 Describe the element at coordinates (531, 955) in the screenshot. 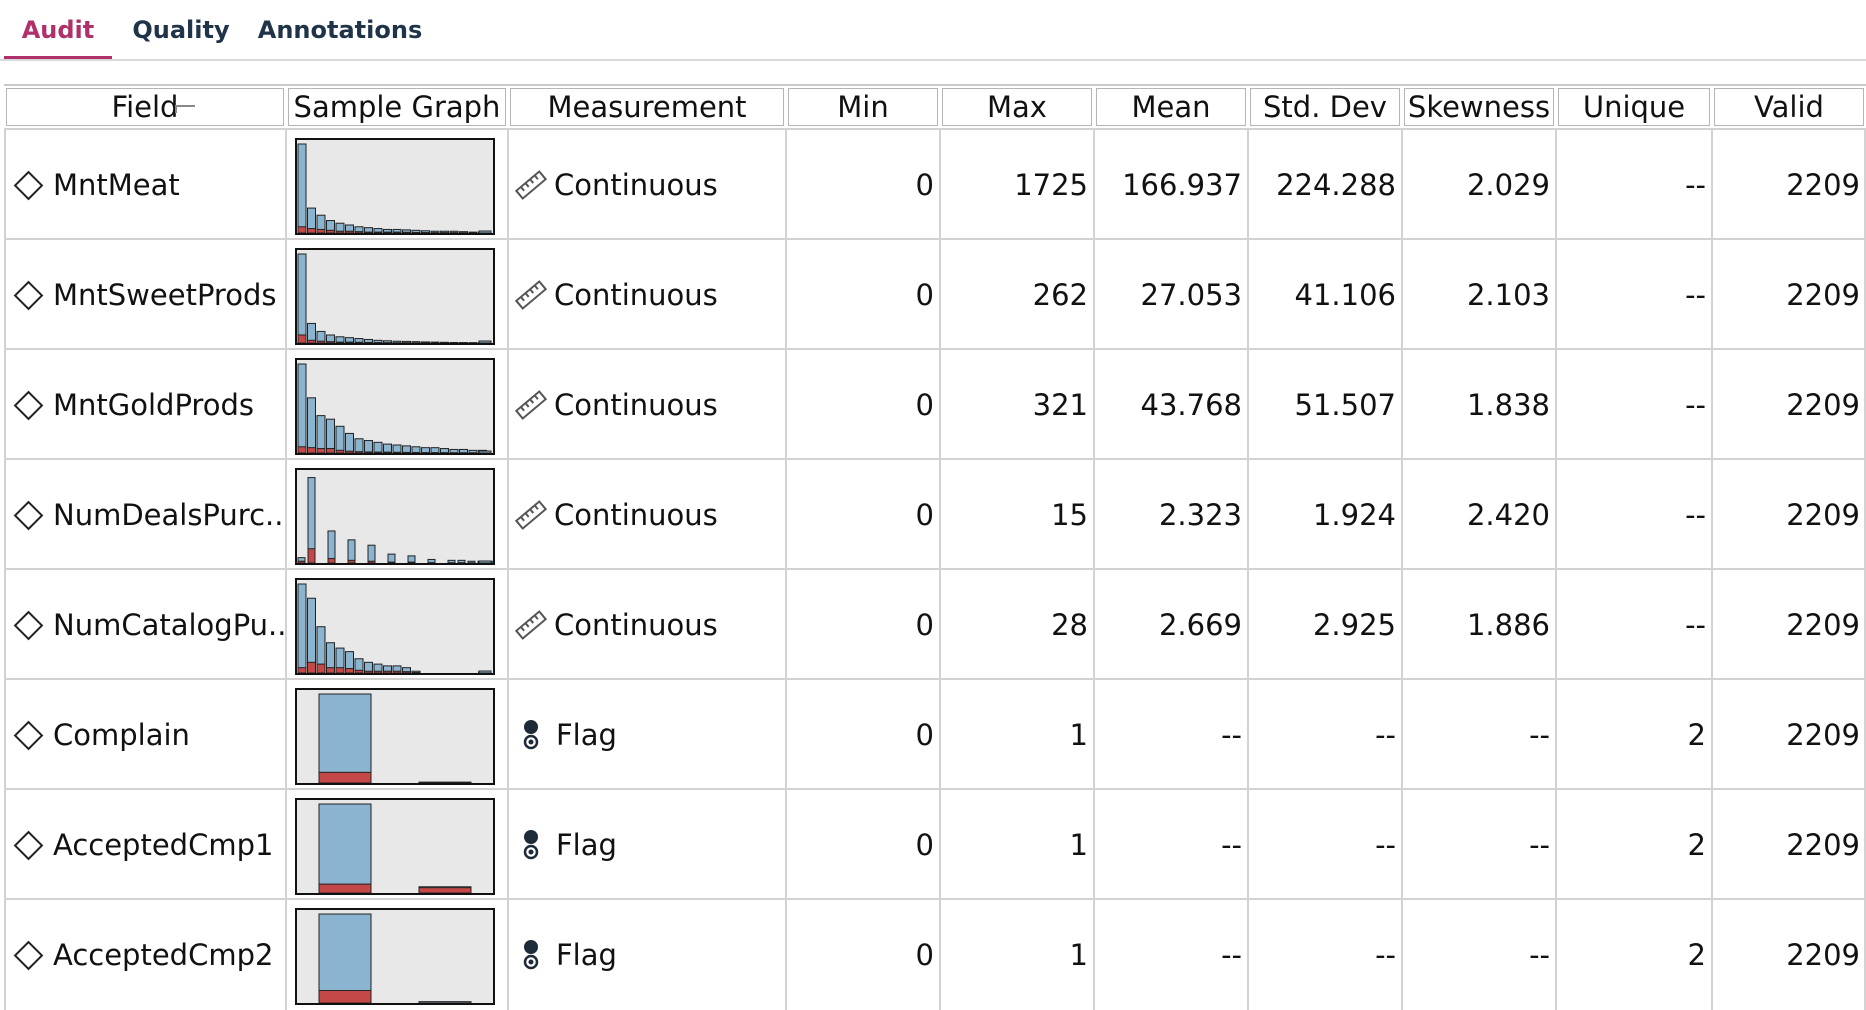

I see `flag-icon` at that location.